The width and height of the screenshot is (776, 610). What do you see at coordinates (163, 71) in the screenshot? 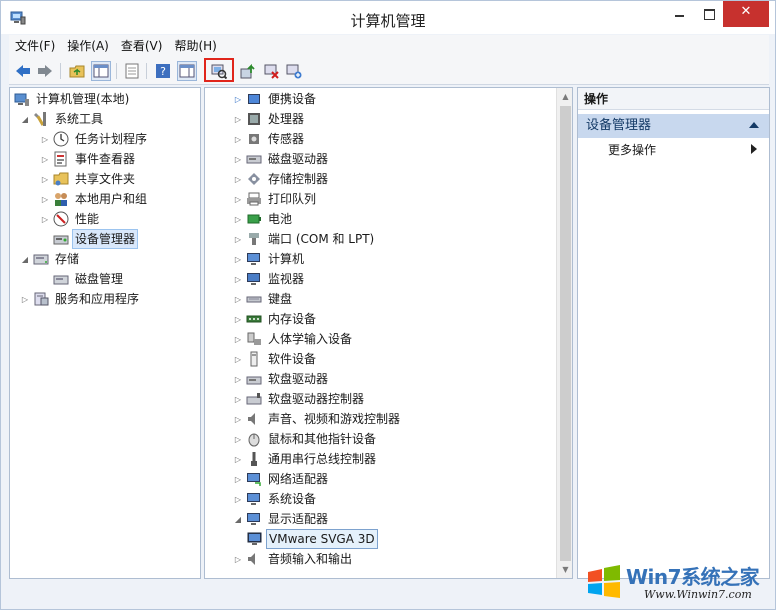
I see `help-icon: ?` at bounding box center [163, 71].